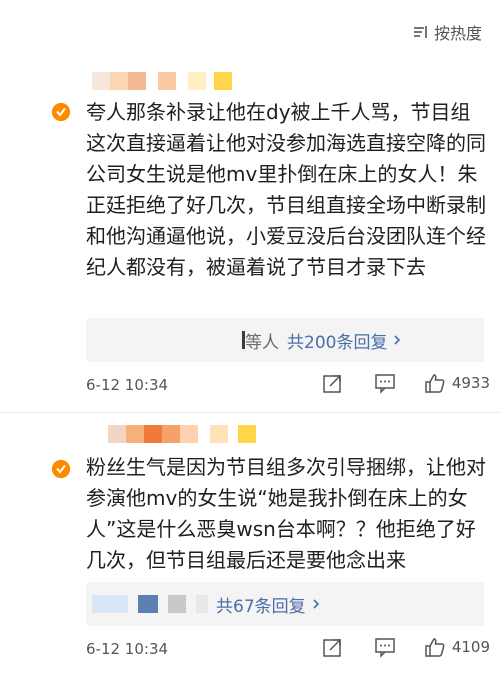  What do you see at coordinates (288, 651) in the screenshot?
I see `comment-meta: 6-12 10:34 4109` at bounding box center [288, 651].